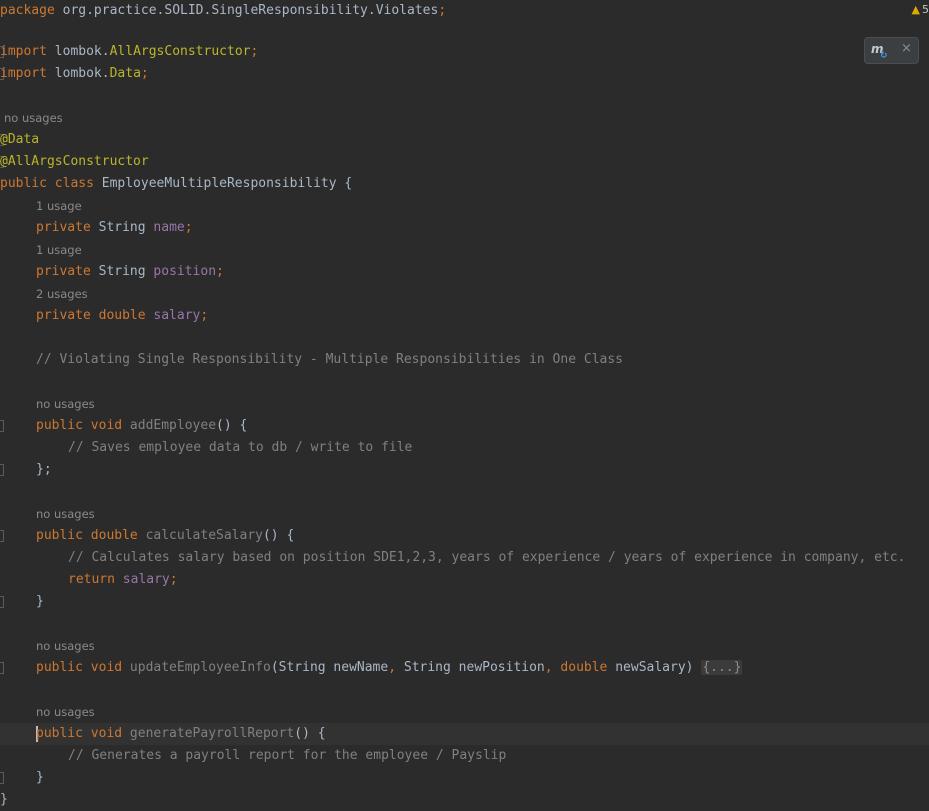  Describe the element at coordinates (884, 56) in the screenshot. I see `refresh-icon: ↻` at that location.